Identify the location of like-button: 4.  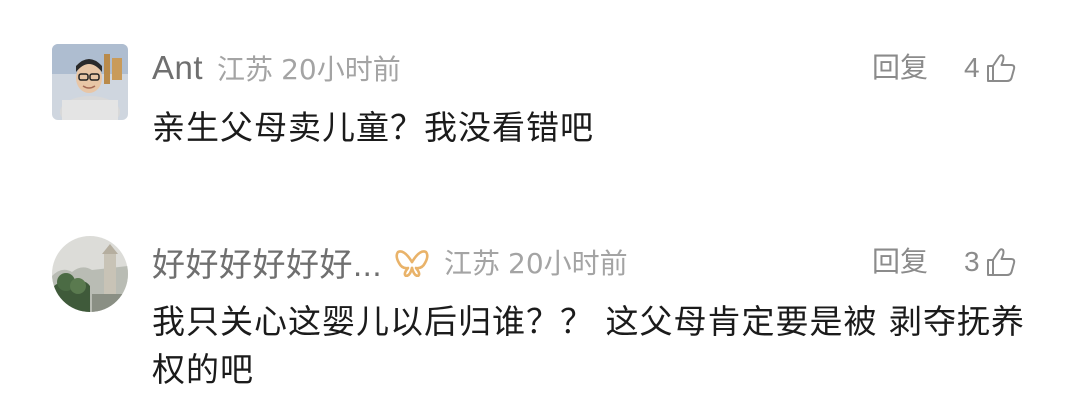
(991, 68).